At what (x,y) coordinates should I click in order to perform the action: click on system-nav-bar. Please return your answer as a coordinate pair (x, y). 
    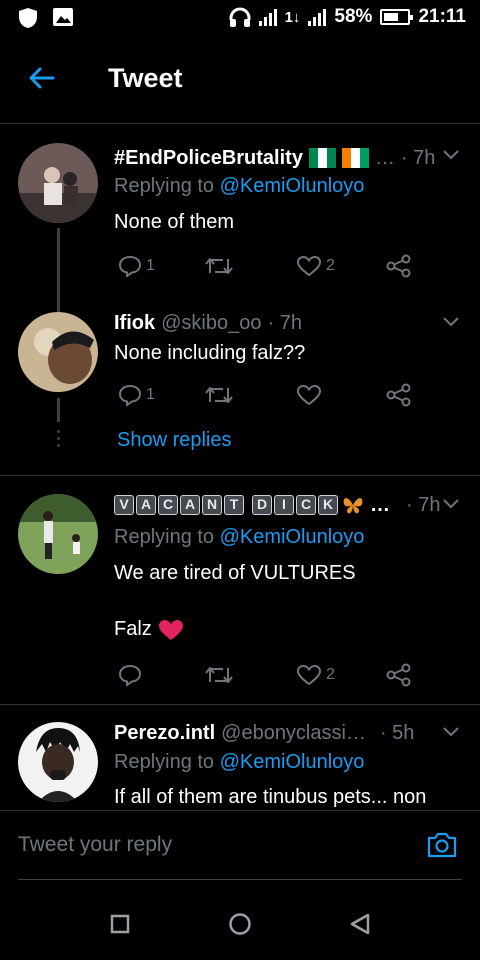
    Looking at the image, I should click on (240, 920).